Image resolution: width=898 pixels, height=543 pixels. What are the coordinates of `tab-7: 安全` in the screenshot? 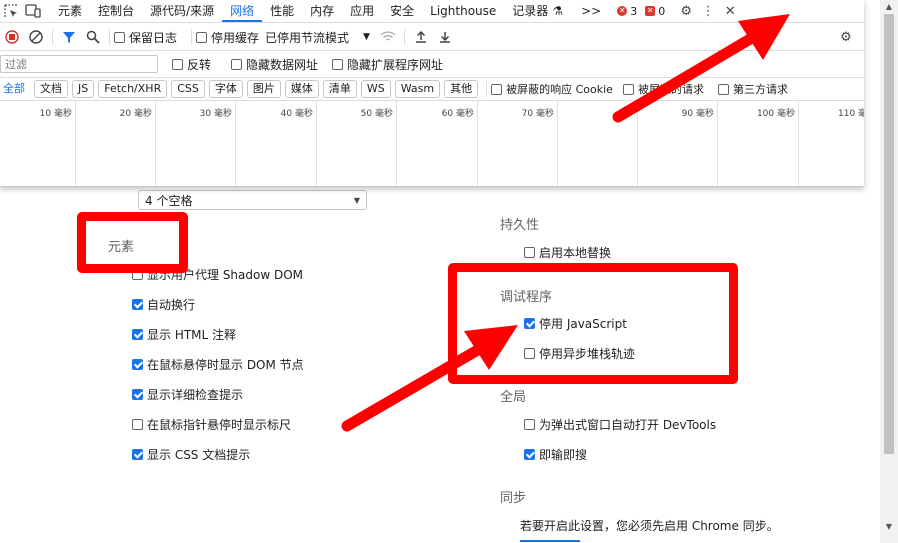 It's located at (402, 11).